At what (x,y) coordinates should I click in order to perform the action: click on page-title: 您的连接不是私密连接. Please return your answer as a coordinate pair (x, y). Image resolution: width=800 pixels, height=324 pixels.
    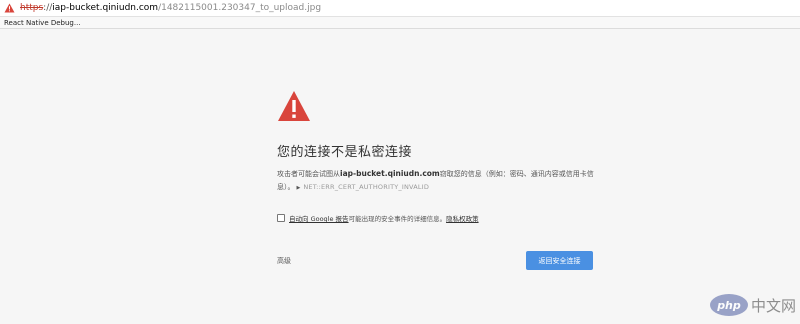
    Looking at the image, I should click on (345, 152).